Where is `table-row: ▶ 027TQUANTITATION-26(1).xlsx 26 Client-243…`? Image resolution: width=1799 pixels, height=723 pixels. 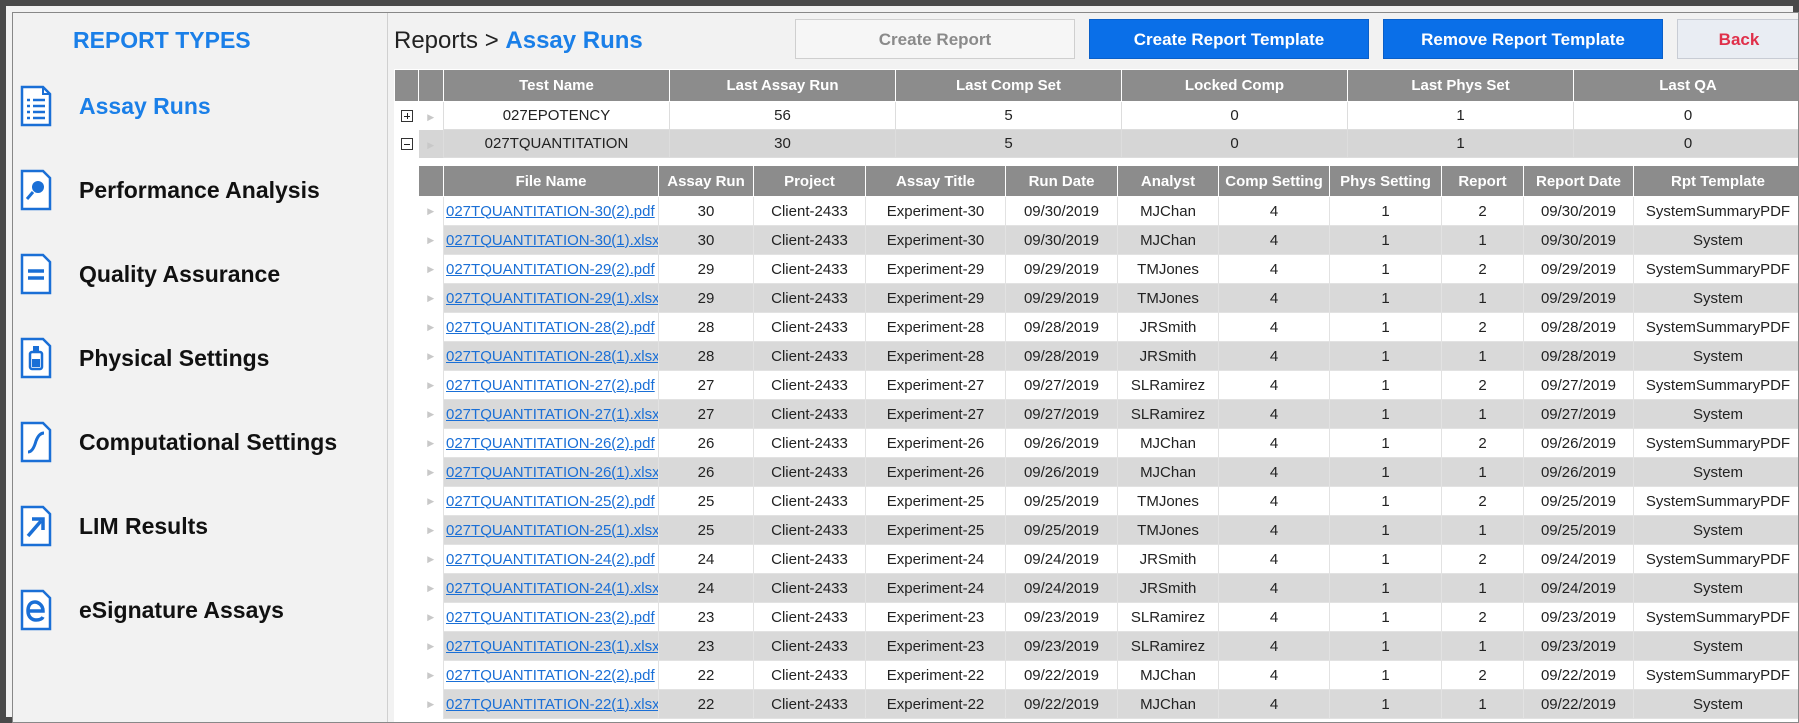
table-row: ▶ 027TQUANTITATION-26(1).xlsx 26 Client-243… is located at coordinates (1108, 472).